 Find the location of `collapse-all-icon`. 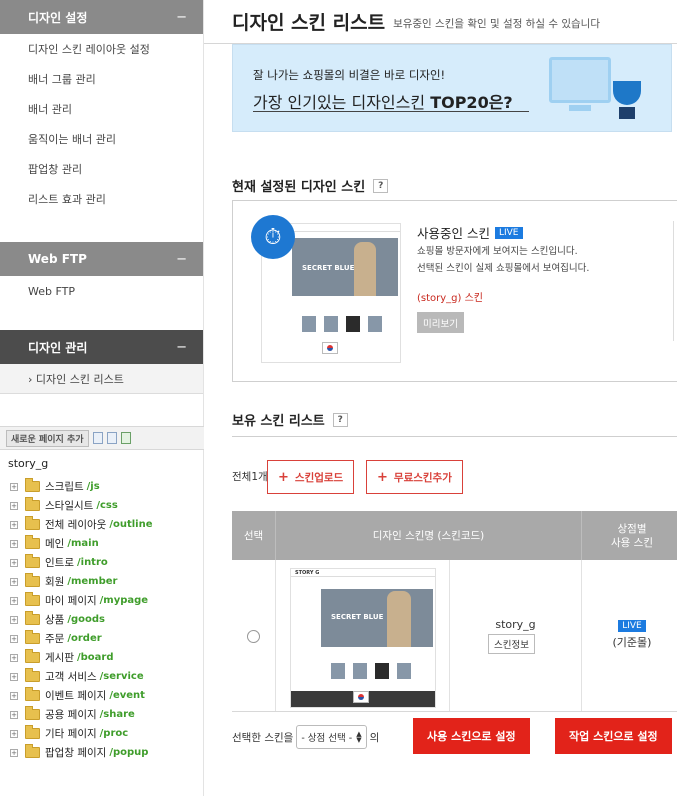

collapse-all-icon is located at coordinates (111, 438).